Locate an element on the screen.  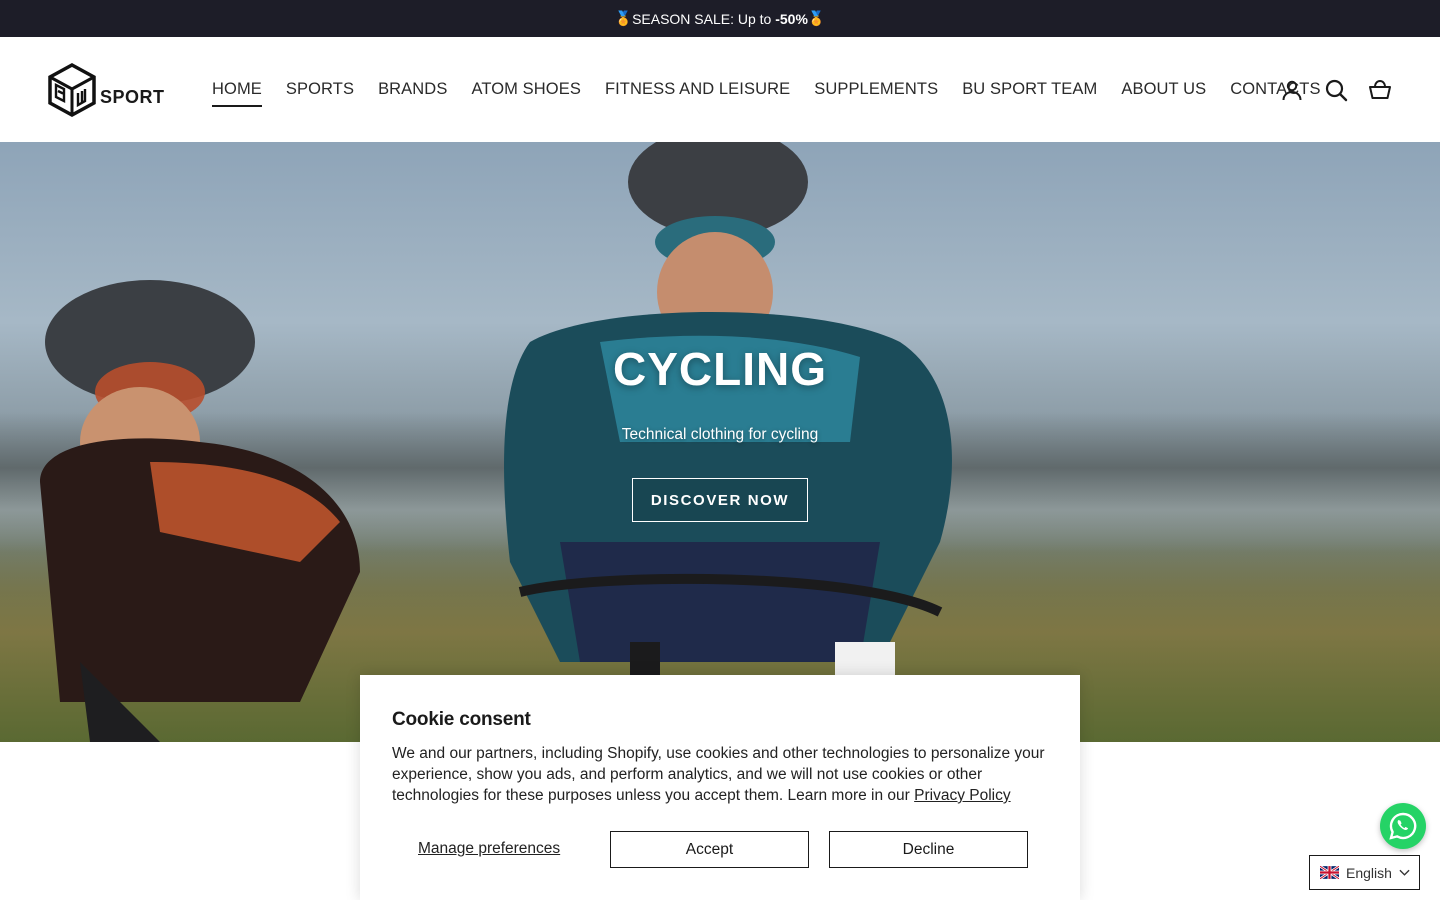
uk-flag-icon is located at coordinates (1329, 872).